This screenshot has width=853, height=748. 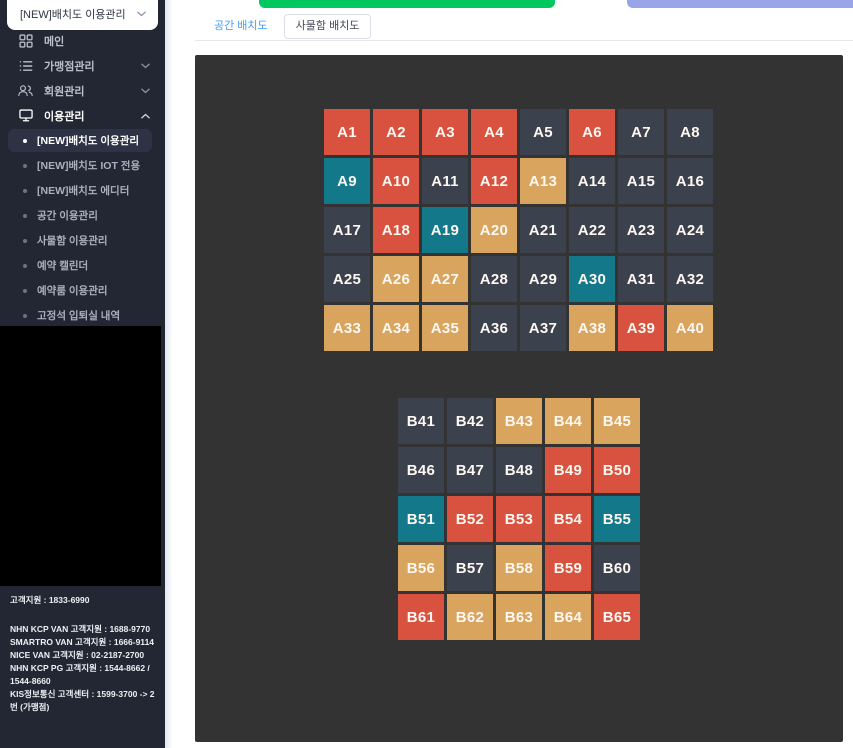 What do you see at coordinates (80, 456) in the screenshot?
I see `redacted-area` at bounding box center [80, 456].